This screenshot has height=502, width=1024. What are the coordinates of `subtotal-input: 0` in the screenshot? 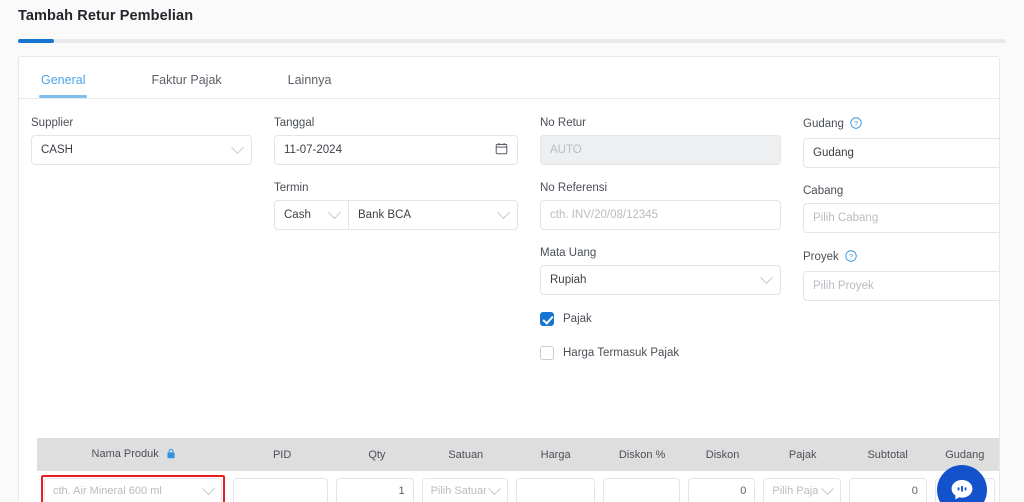 It's located at (888, 489).